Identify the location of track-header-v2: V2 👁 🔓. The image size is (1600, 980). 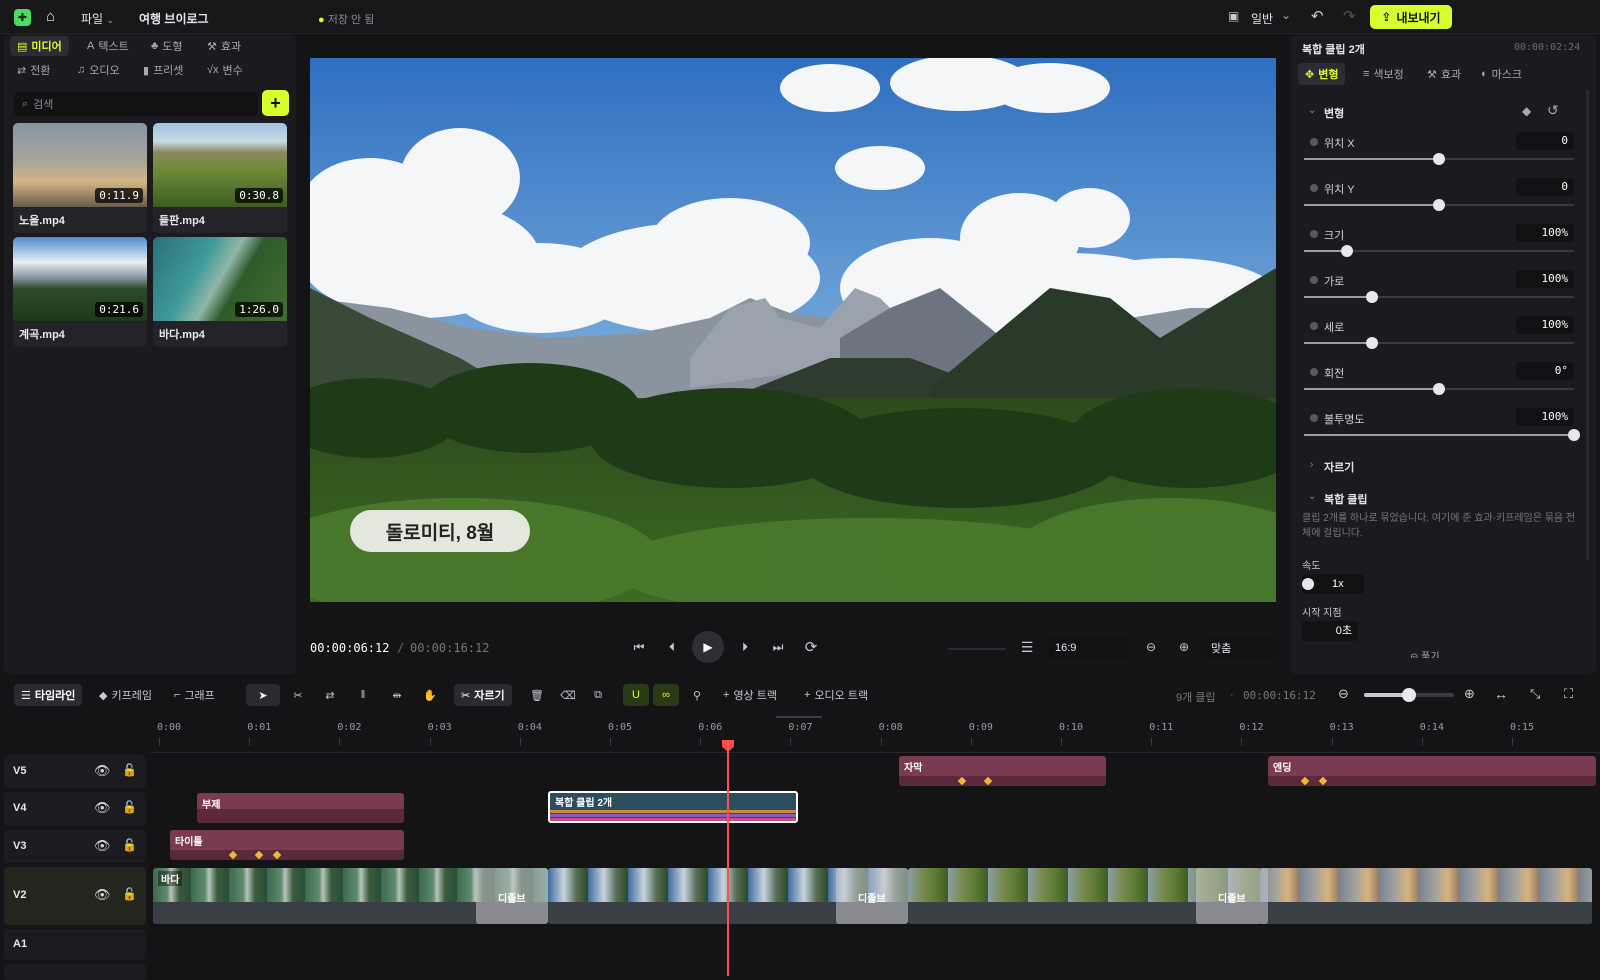
(75, 896).